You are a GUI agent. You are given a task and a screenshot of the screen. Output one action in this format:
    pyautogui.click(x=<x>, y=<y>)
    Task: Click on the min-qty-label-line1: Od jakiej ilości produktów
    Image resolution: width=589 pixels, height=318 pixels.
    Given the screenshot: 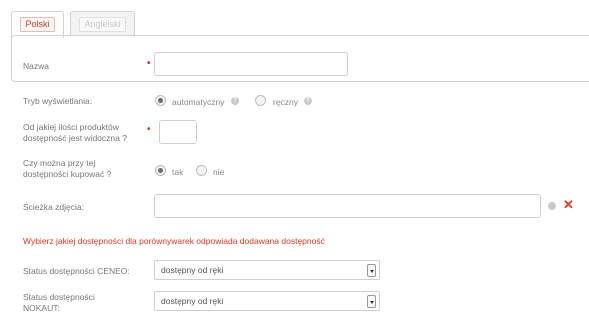 What is the action you would take?
    pyautogui.click(x=71, y=127)
    